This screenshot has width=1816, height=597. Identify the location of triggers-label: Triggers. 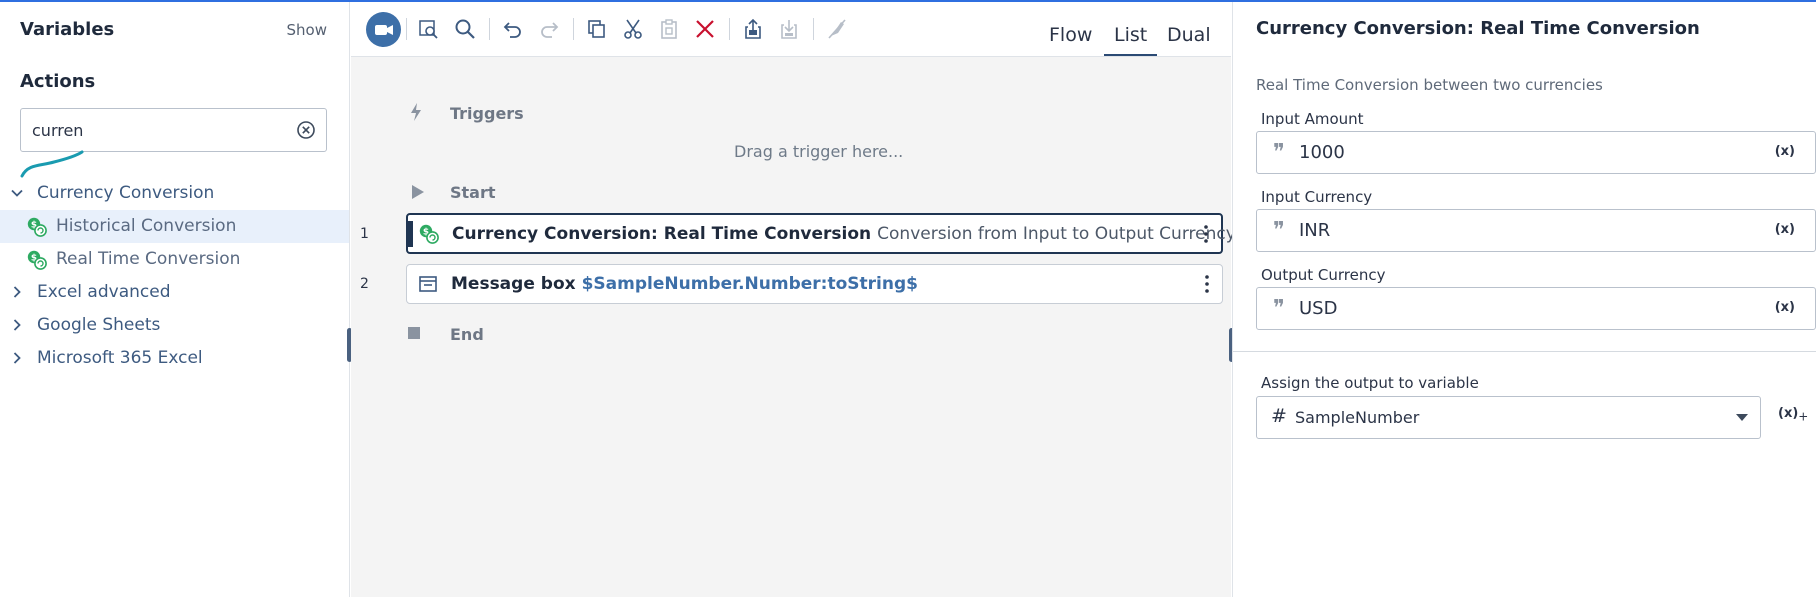
(487, 113).